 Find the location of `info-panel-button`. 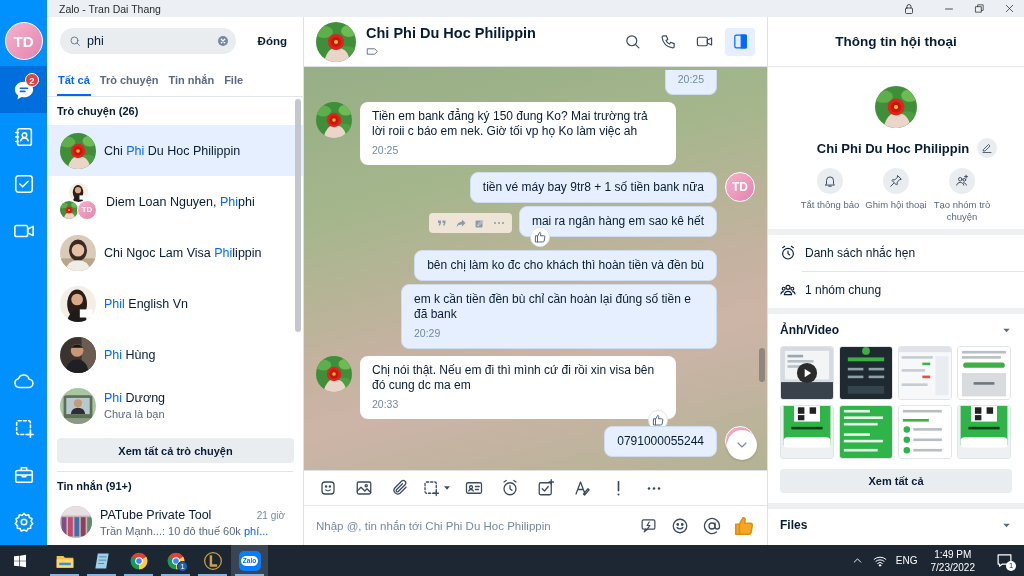

info-panel-button is located at coordinates (740, 41).